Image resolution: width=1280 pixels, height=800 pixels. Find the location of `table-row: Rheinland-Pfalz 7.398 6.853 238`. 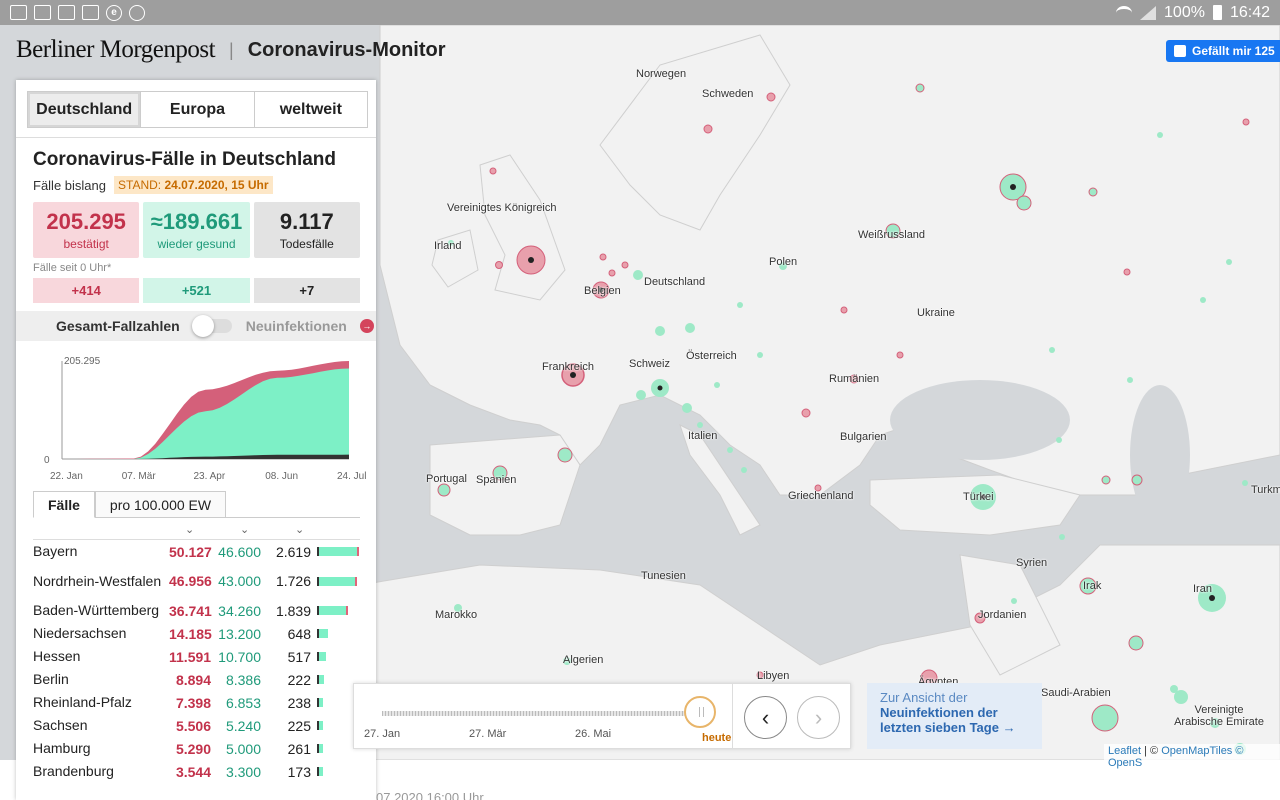

table-row: Rheinland-Pfalz 7.398 6.853 238 is located at coordinates (196, 702).